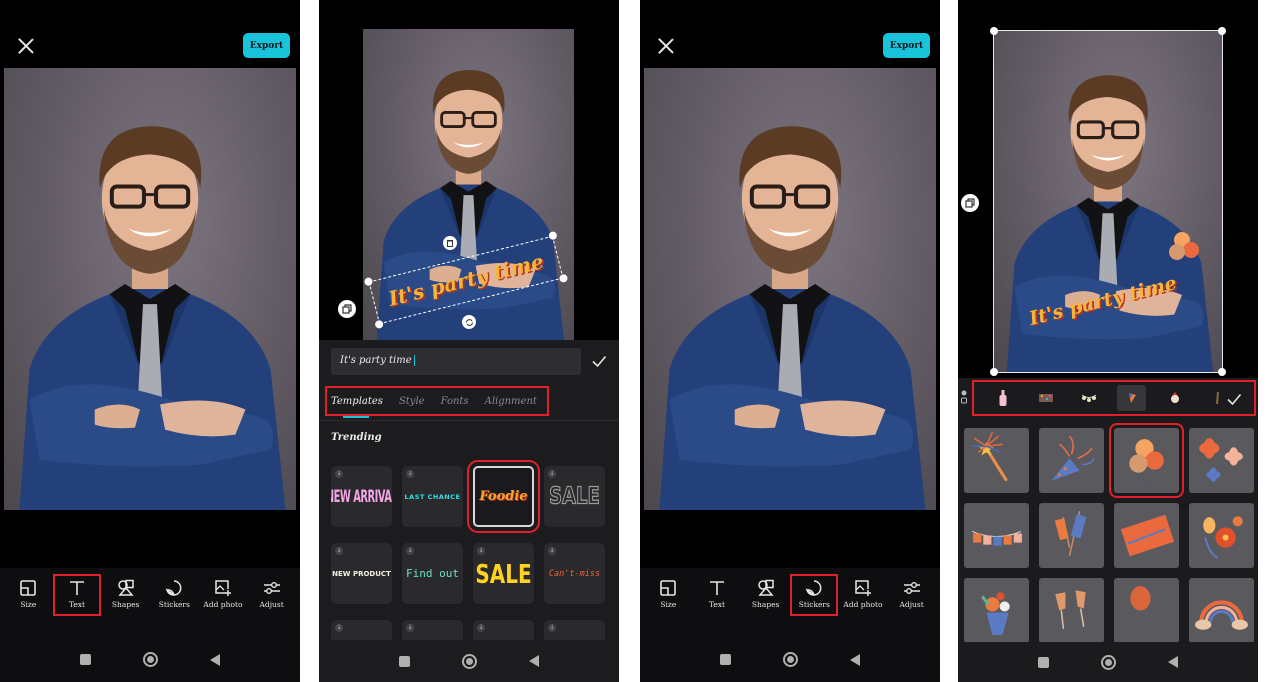  Describe the element at coordinates (1221, 610) in the screenshot. I see `sticker-rainbow` at that location.